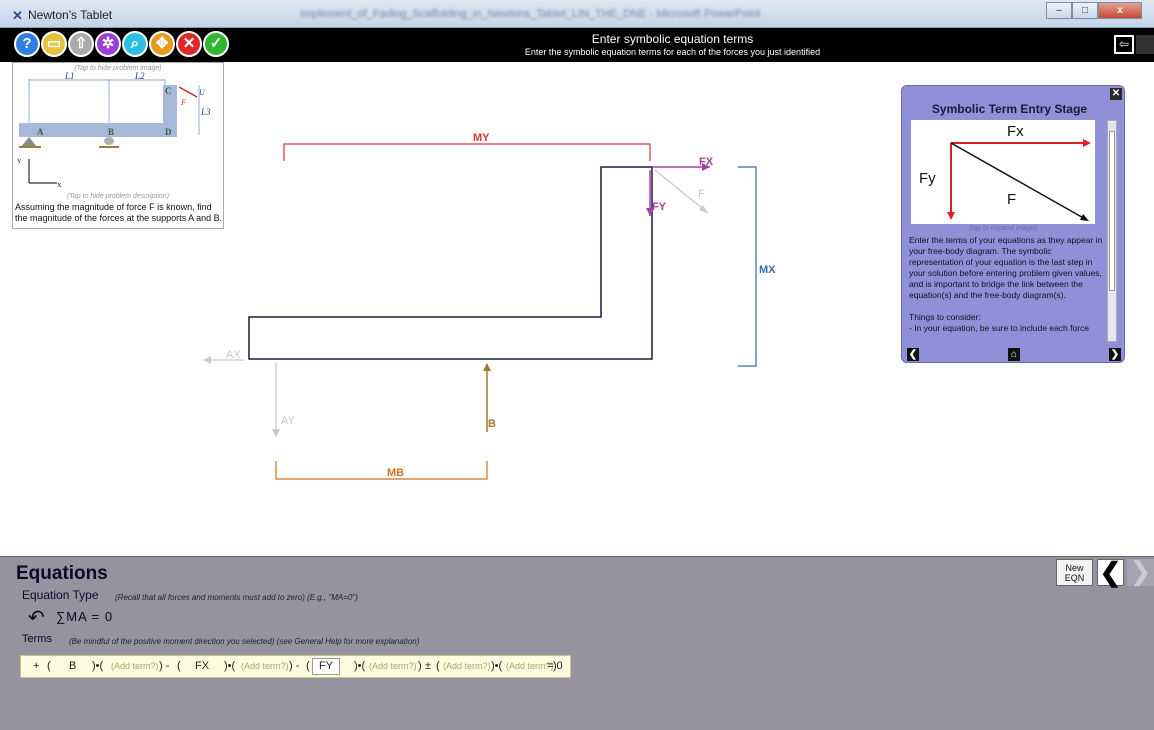 The width and height of the screenshot is (1154, 730). I want to click on ax-label: AX, so click(233, 355).